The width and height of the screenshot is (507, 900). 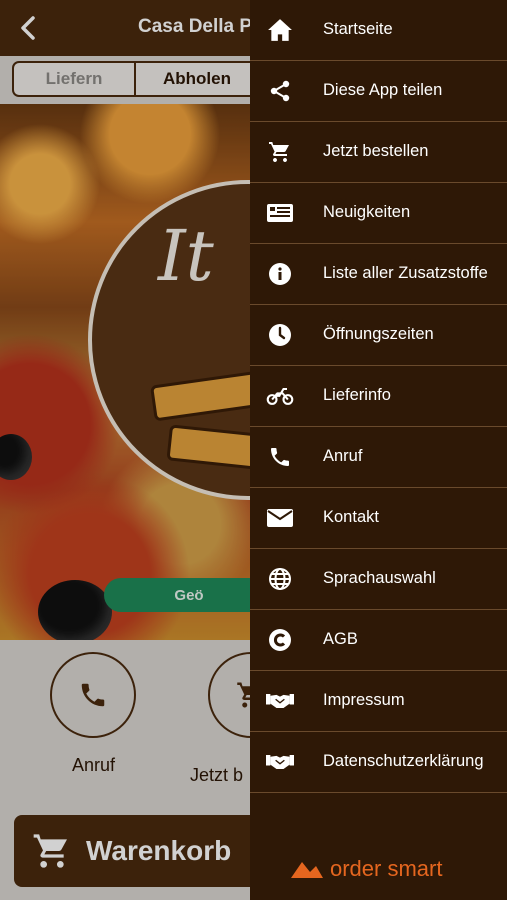 I want to click on menu-item-imprint: Impressum, so click(x=378, y=701).